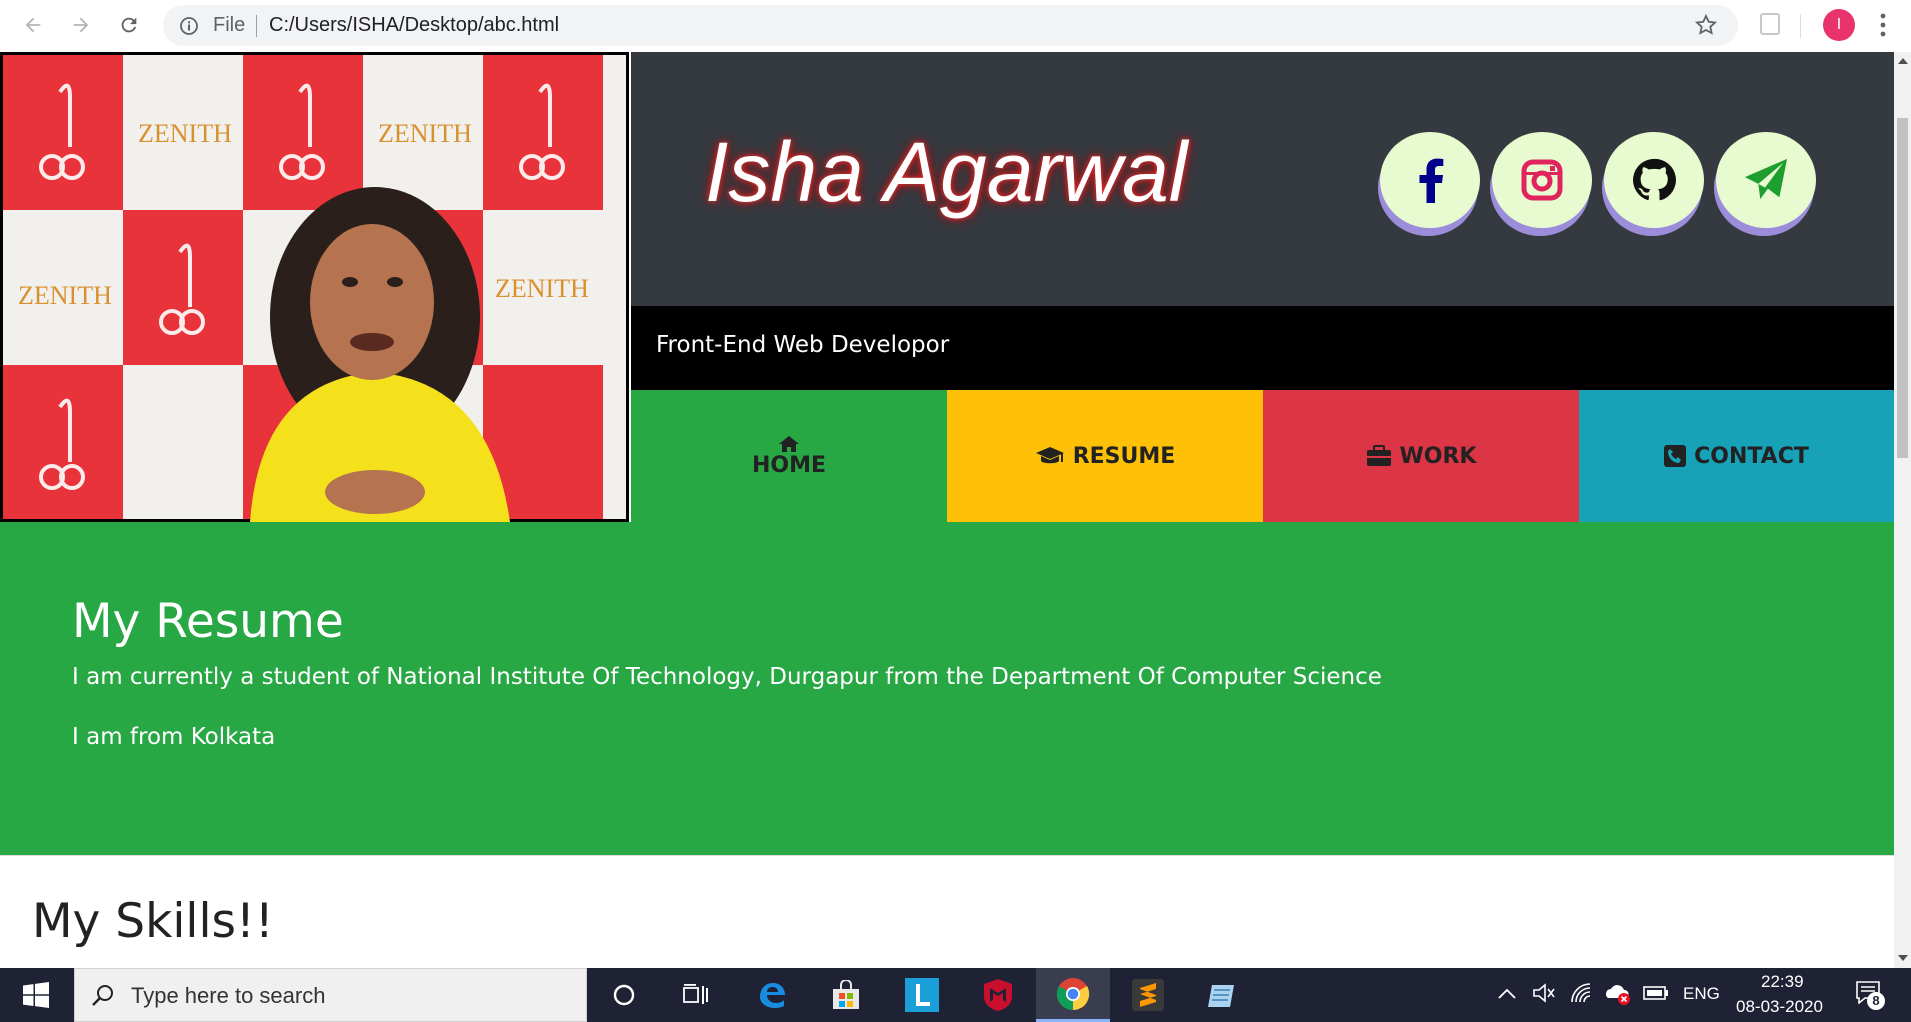 Image resolution: width=1911 pixels, height=1022 pixels. I want to click on cortana-button, so click(624, 995).